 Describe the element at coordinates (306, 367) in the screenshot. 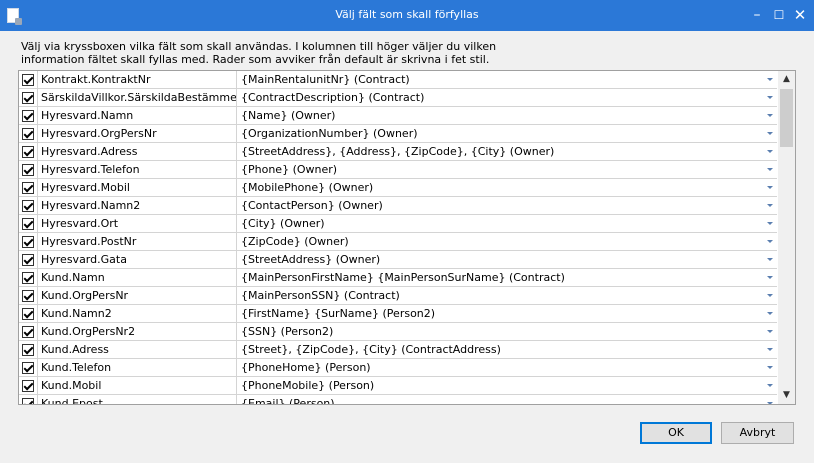

I see `field-value: {PhoneHome} (Person)` at that location.